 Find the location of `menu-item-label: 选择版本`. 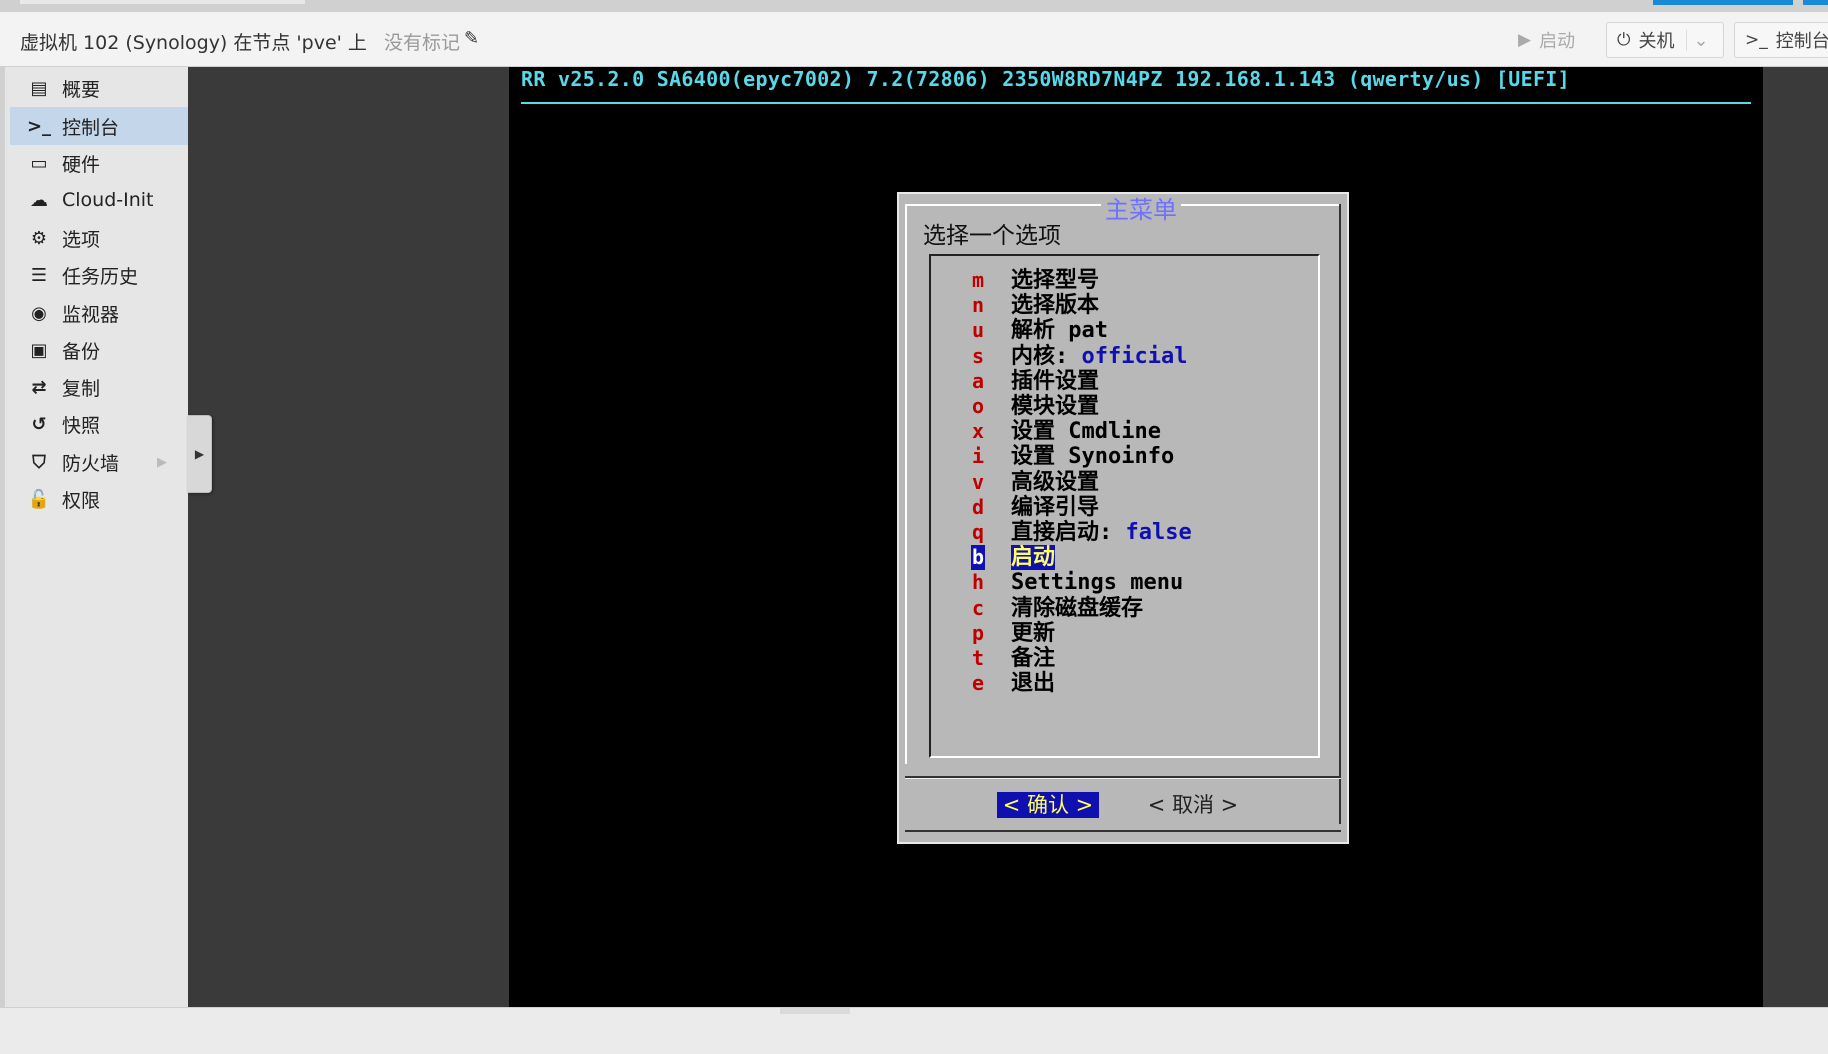

menu-item-label: 选择版本 is located at coordinates (1055, 305).